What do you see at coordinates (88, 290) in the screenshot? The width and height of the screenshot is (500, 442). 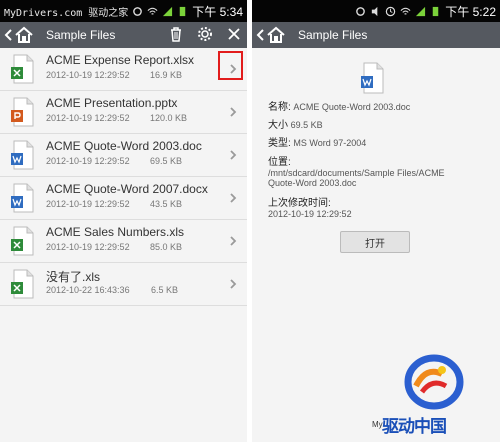 I see `file-date: 2012-10-22 16:43:36` at bounding box center [88, 290].